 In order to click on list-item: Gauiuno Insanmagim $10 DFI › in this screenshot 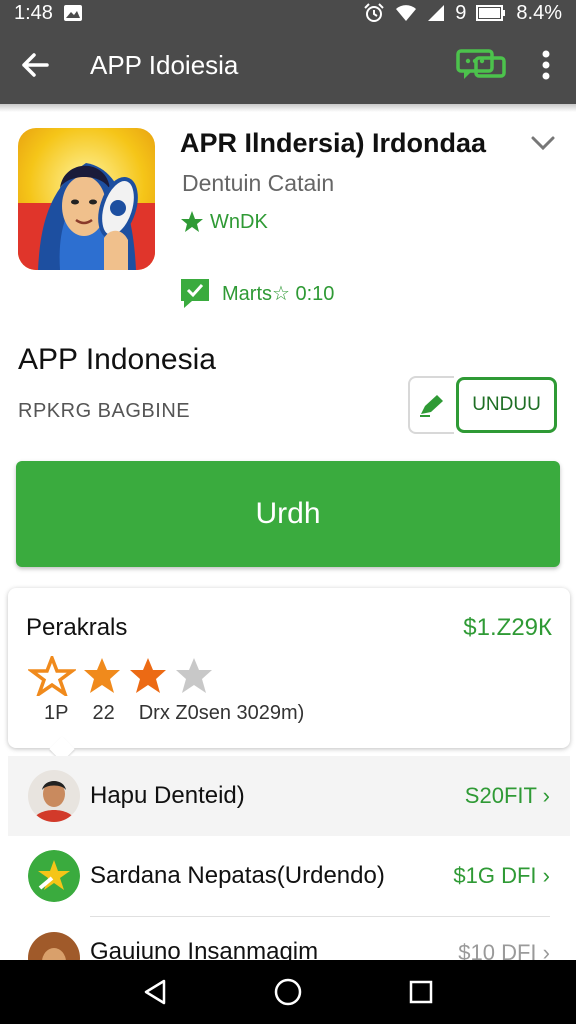, I will do `click(289, 940)`.